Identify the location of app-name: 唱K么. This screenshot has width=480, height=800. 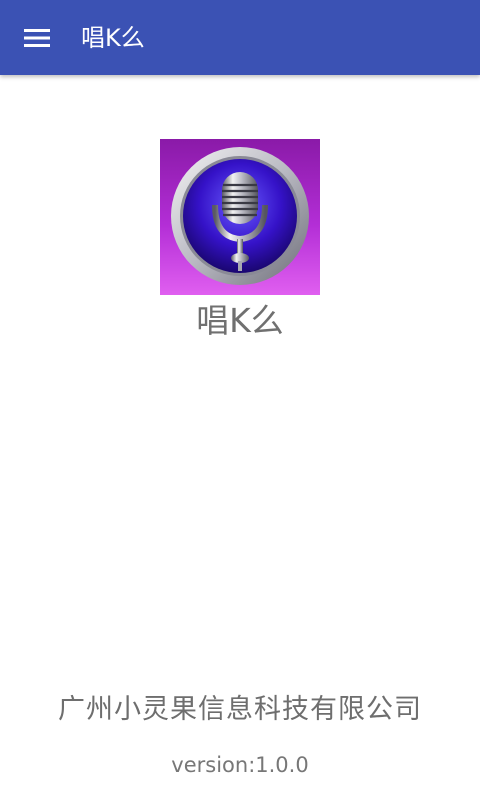
(240, 320).